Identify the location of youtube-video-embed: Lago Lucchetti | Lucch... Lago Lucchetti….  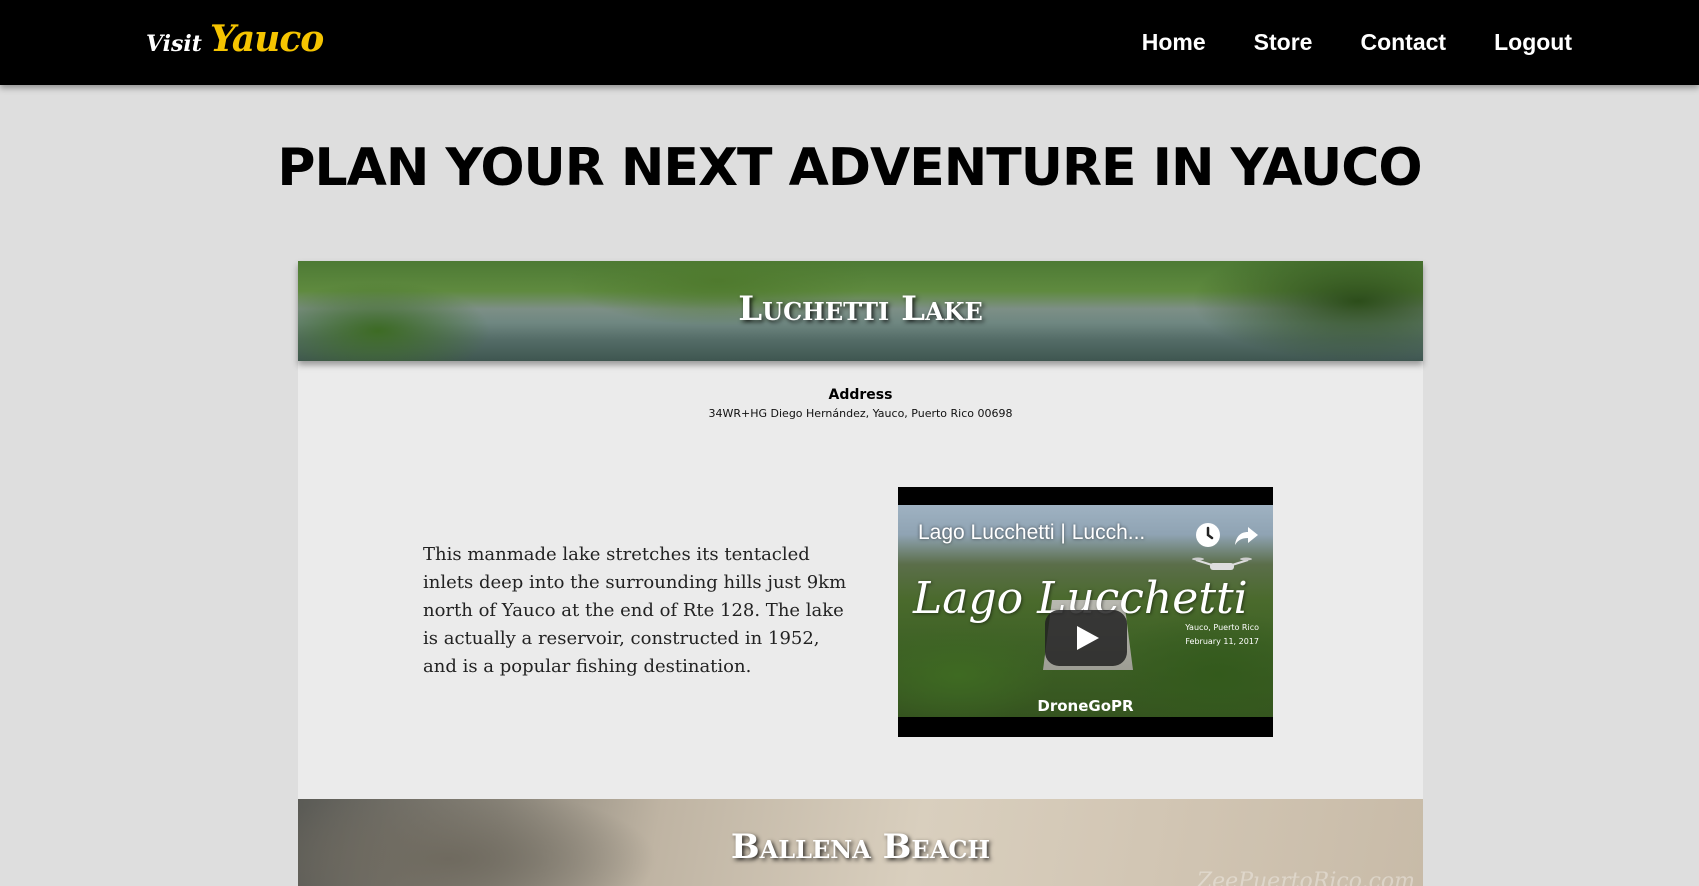
(1085, 612).